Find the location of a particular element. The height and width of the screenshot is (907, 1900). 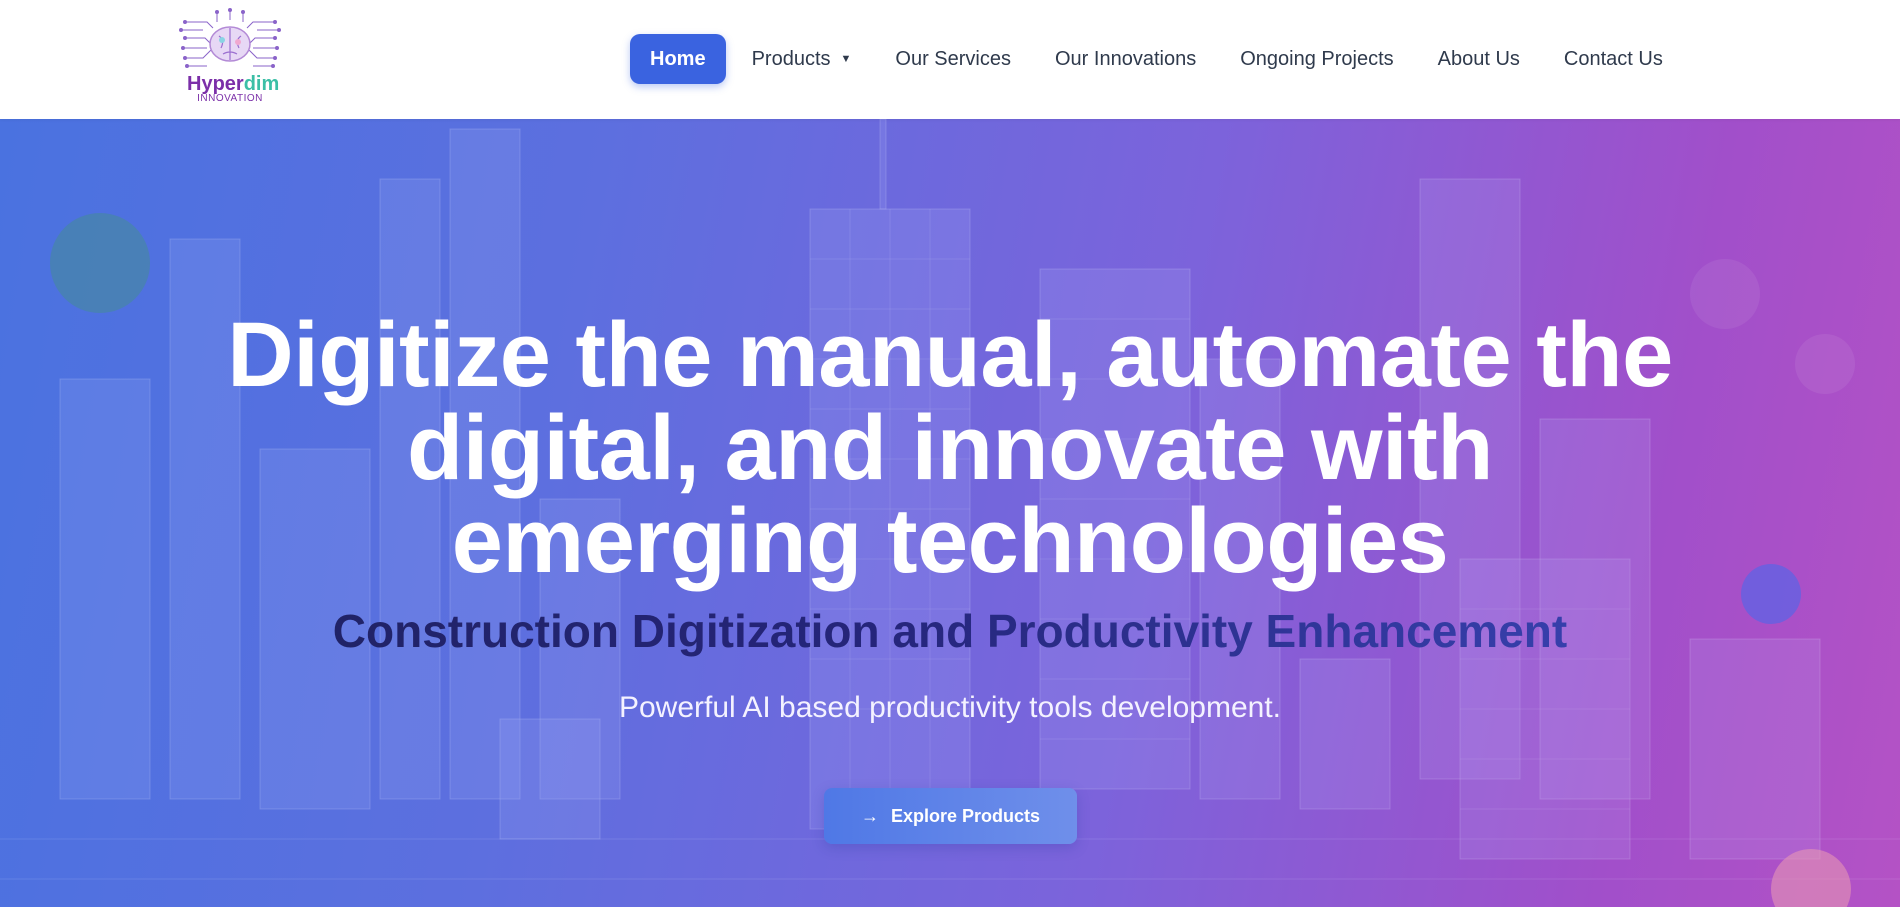

nav-item-label: Home is located at coordinates (678, 58).